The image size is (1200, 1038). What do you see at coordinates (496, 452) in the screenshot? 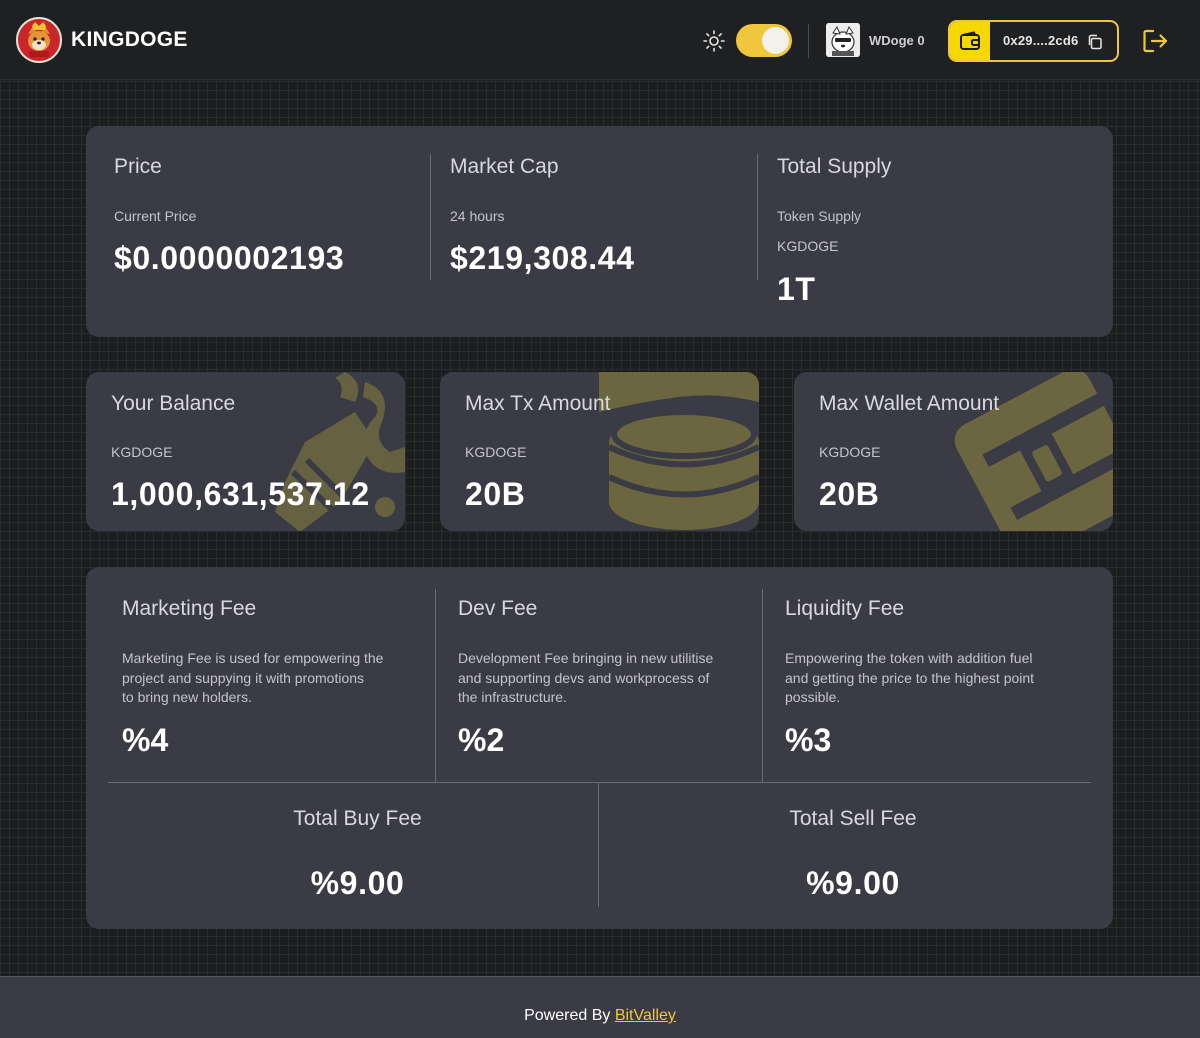
I see `max-tx-unit: KGDOGE` at bounding box center [496, 452].